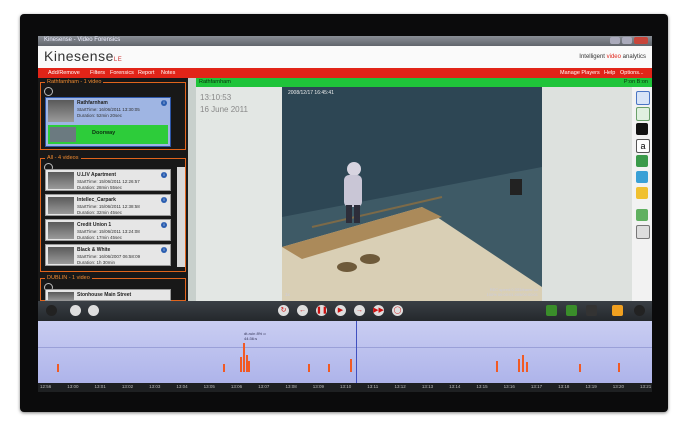  What do you see at coordinates (100, 187) in the screenshot?
I see `video-duration: Duration: 28min 55sec` at bounding box center [100, 187].